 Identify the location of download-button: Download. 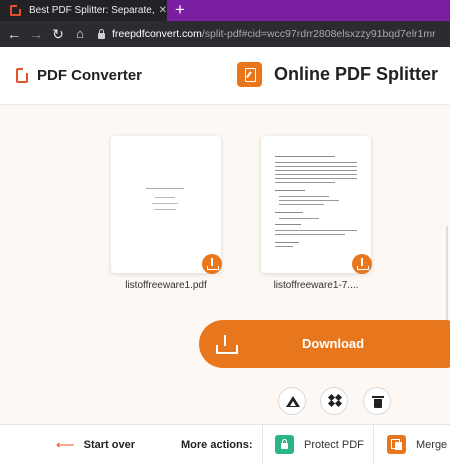
(324, 344).